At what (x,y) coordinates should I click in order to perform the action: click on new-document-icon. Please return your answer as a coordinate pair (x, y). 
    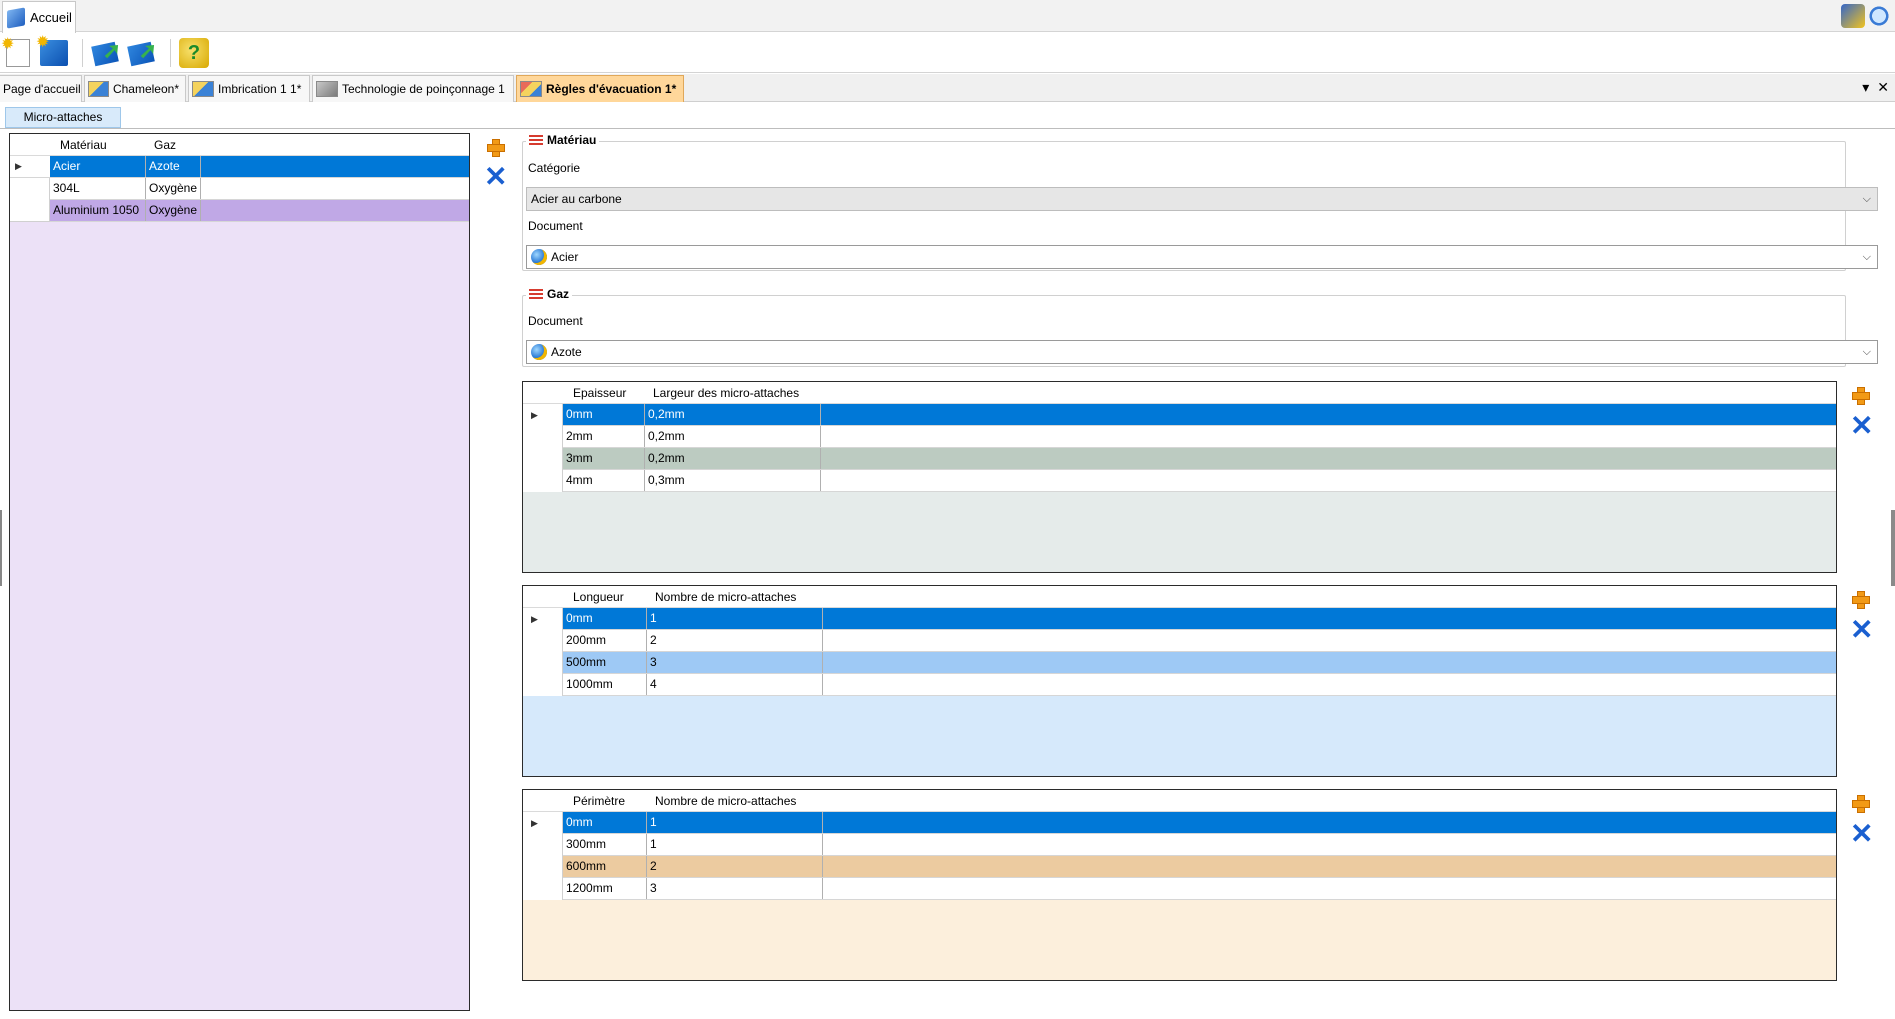
    Looking at the image, I should click on (15, 50).